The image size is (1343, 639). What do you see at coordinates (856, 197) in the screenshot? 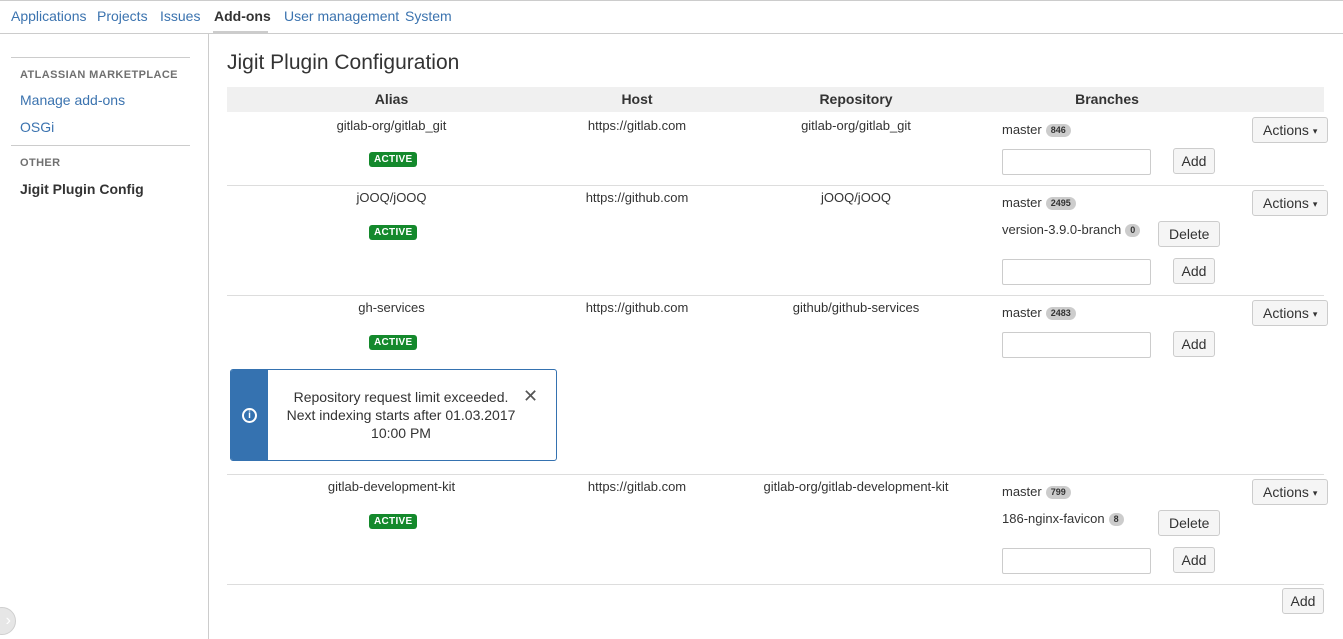
I see `repository-cell: jOOQ/jOOQ` at bounding box center [856, 197].